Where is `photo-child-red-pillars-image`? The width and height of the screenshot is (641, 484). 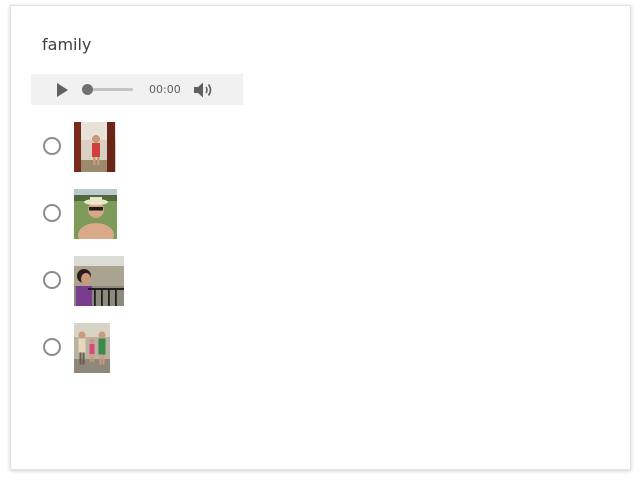
photo-child-red-pillars-image is located at coordinates (95, 147).